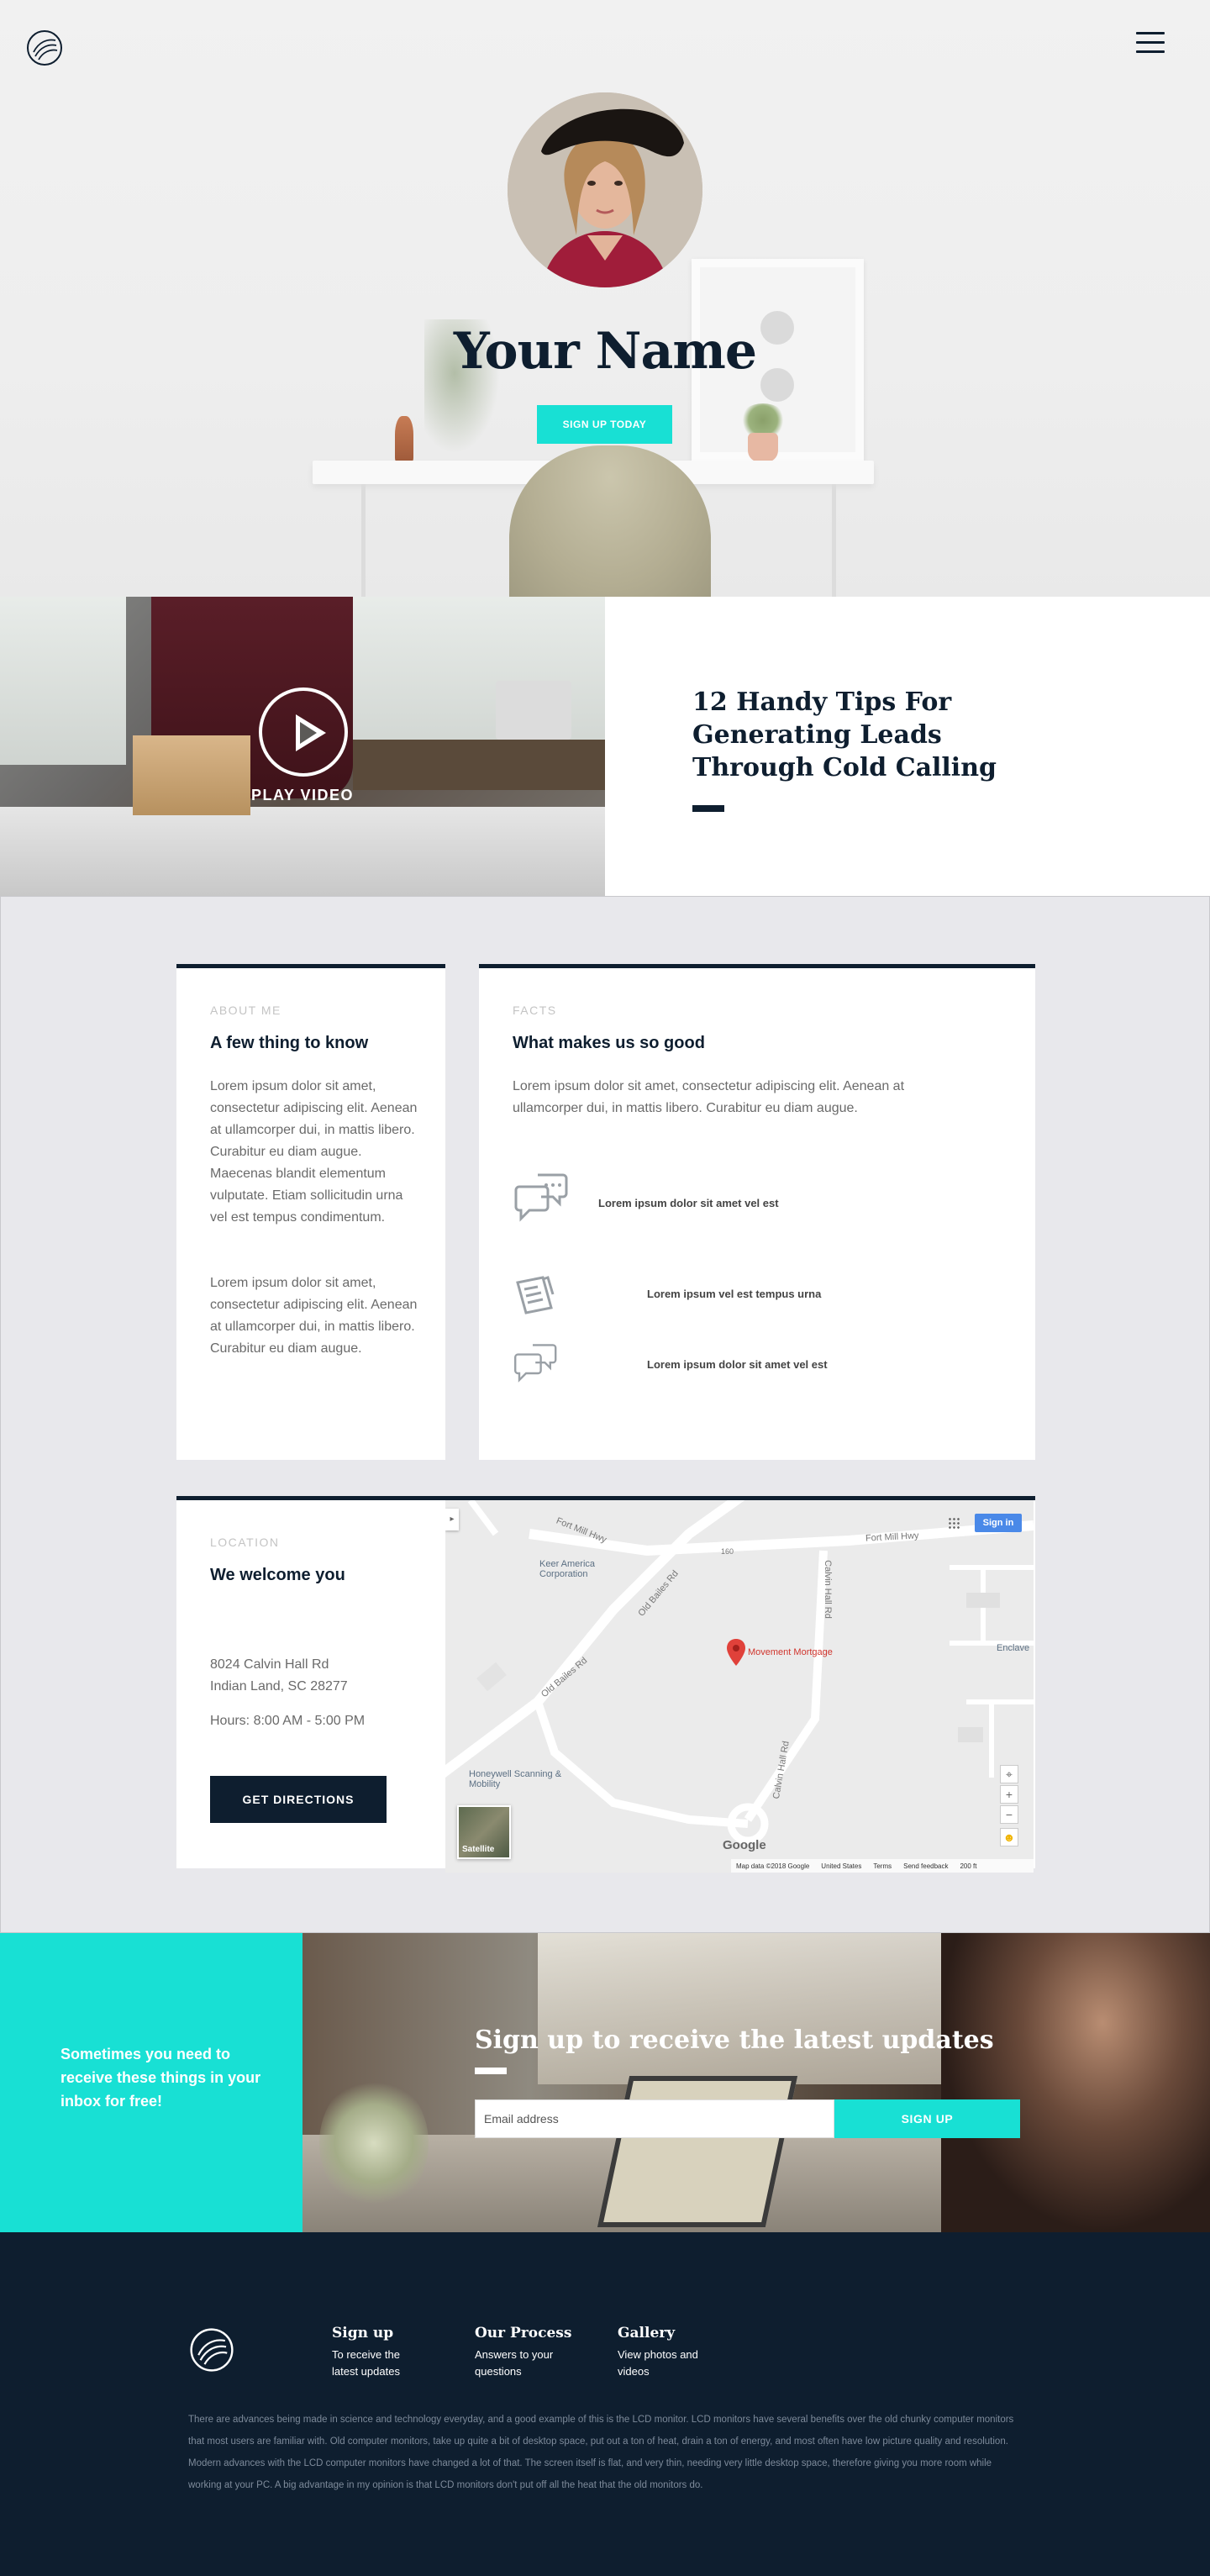 This screenshot has height=2576, width=1210. Describe the element at coordinates (479, 1849) in the screenshot. I see `satellite-label: Satellite` at that location.